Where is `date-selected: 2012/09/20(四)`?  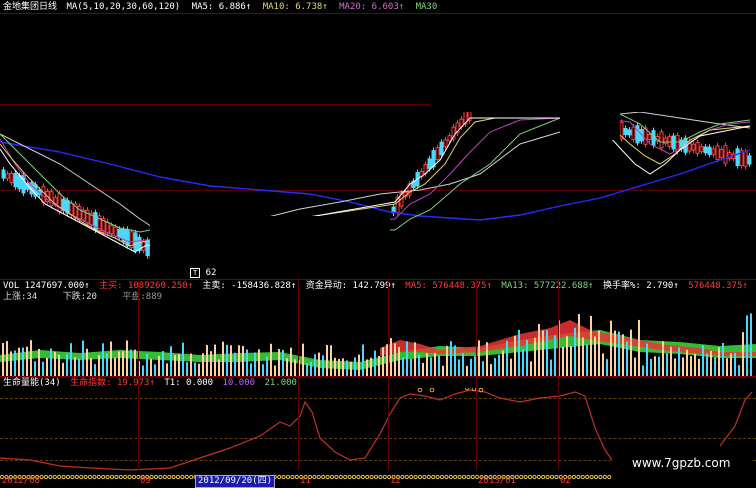 date-selected: 2012/09/20(四) is located at coordinates (235, 481).